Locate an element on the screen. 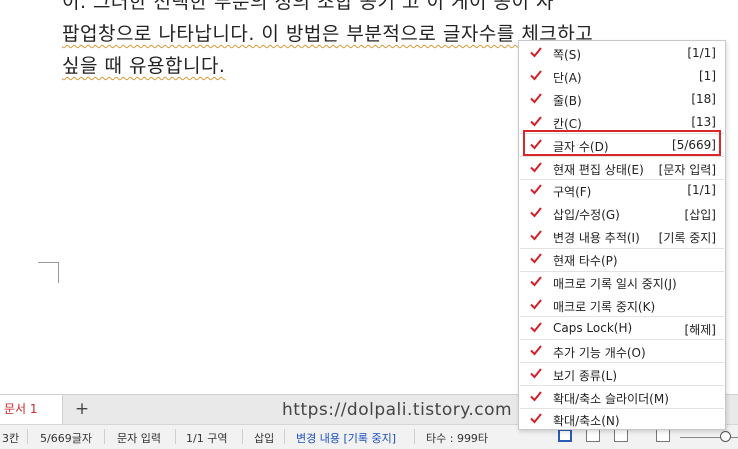 The image size is (738, 449). zoom-slider-handle is located at coordinates (725, 436).